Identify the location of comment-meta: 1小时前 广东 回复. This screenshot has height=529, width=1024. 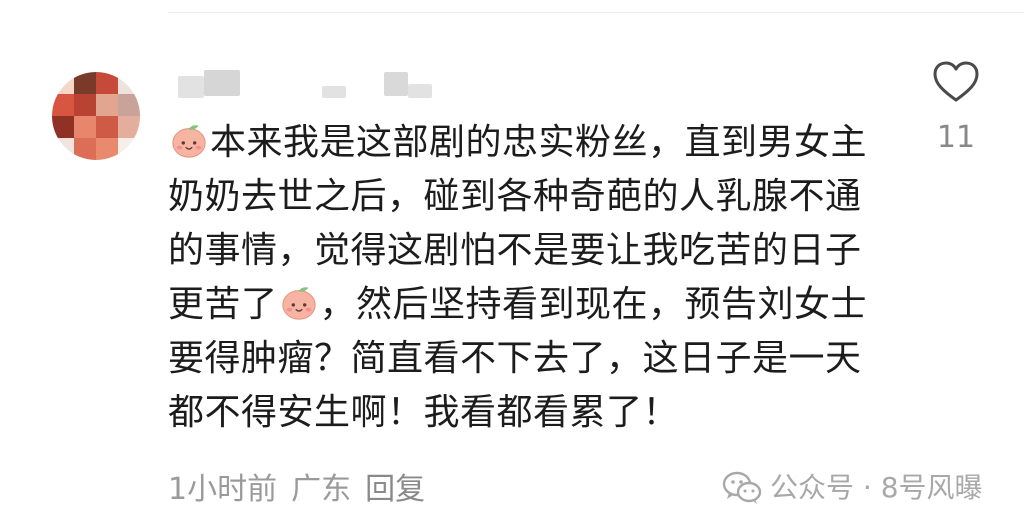
(296, 490).